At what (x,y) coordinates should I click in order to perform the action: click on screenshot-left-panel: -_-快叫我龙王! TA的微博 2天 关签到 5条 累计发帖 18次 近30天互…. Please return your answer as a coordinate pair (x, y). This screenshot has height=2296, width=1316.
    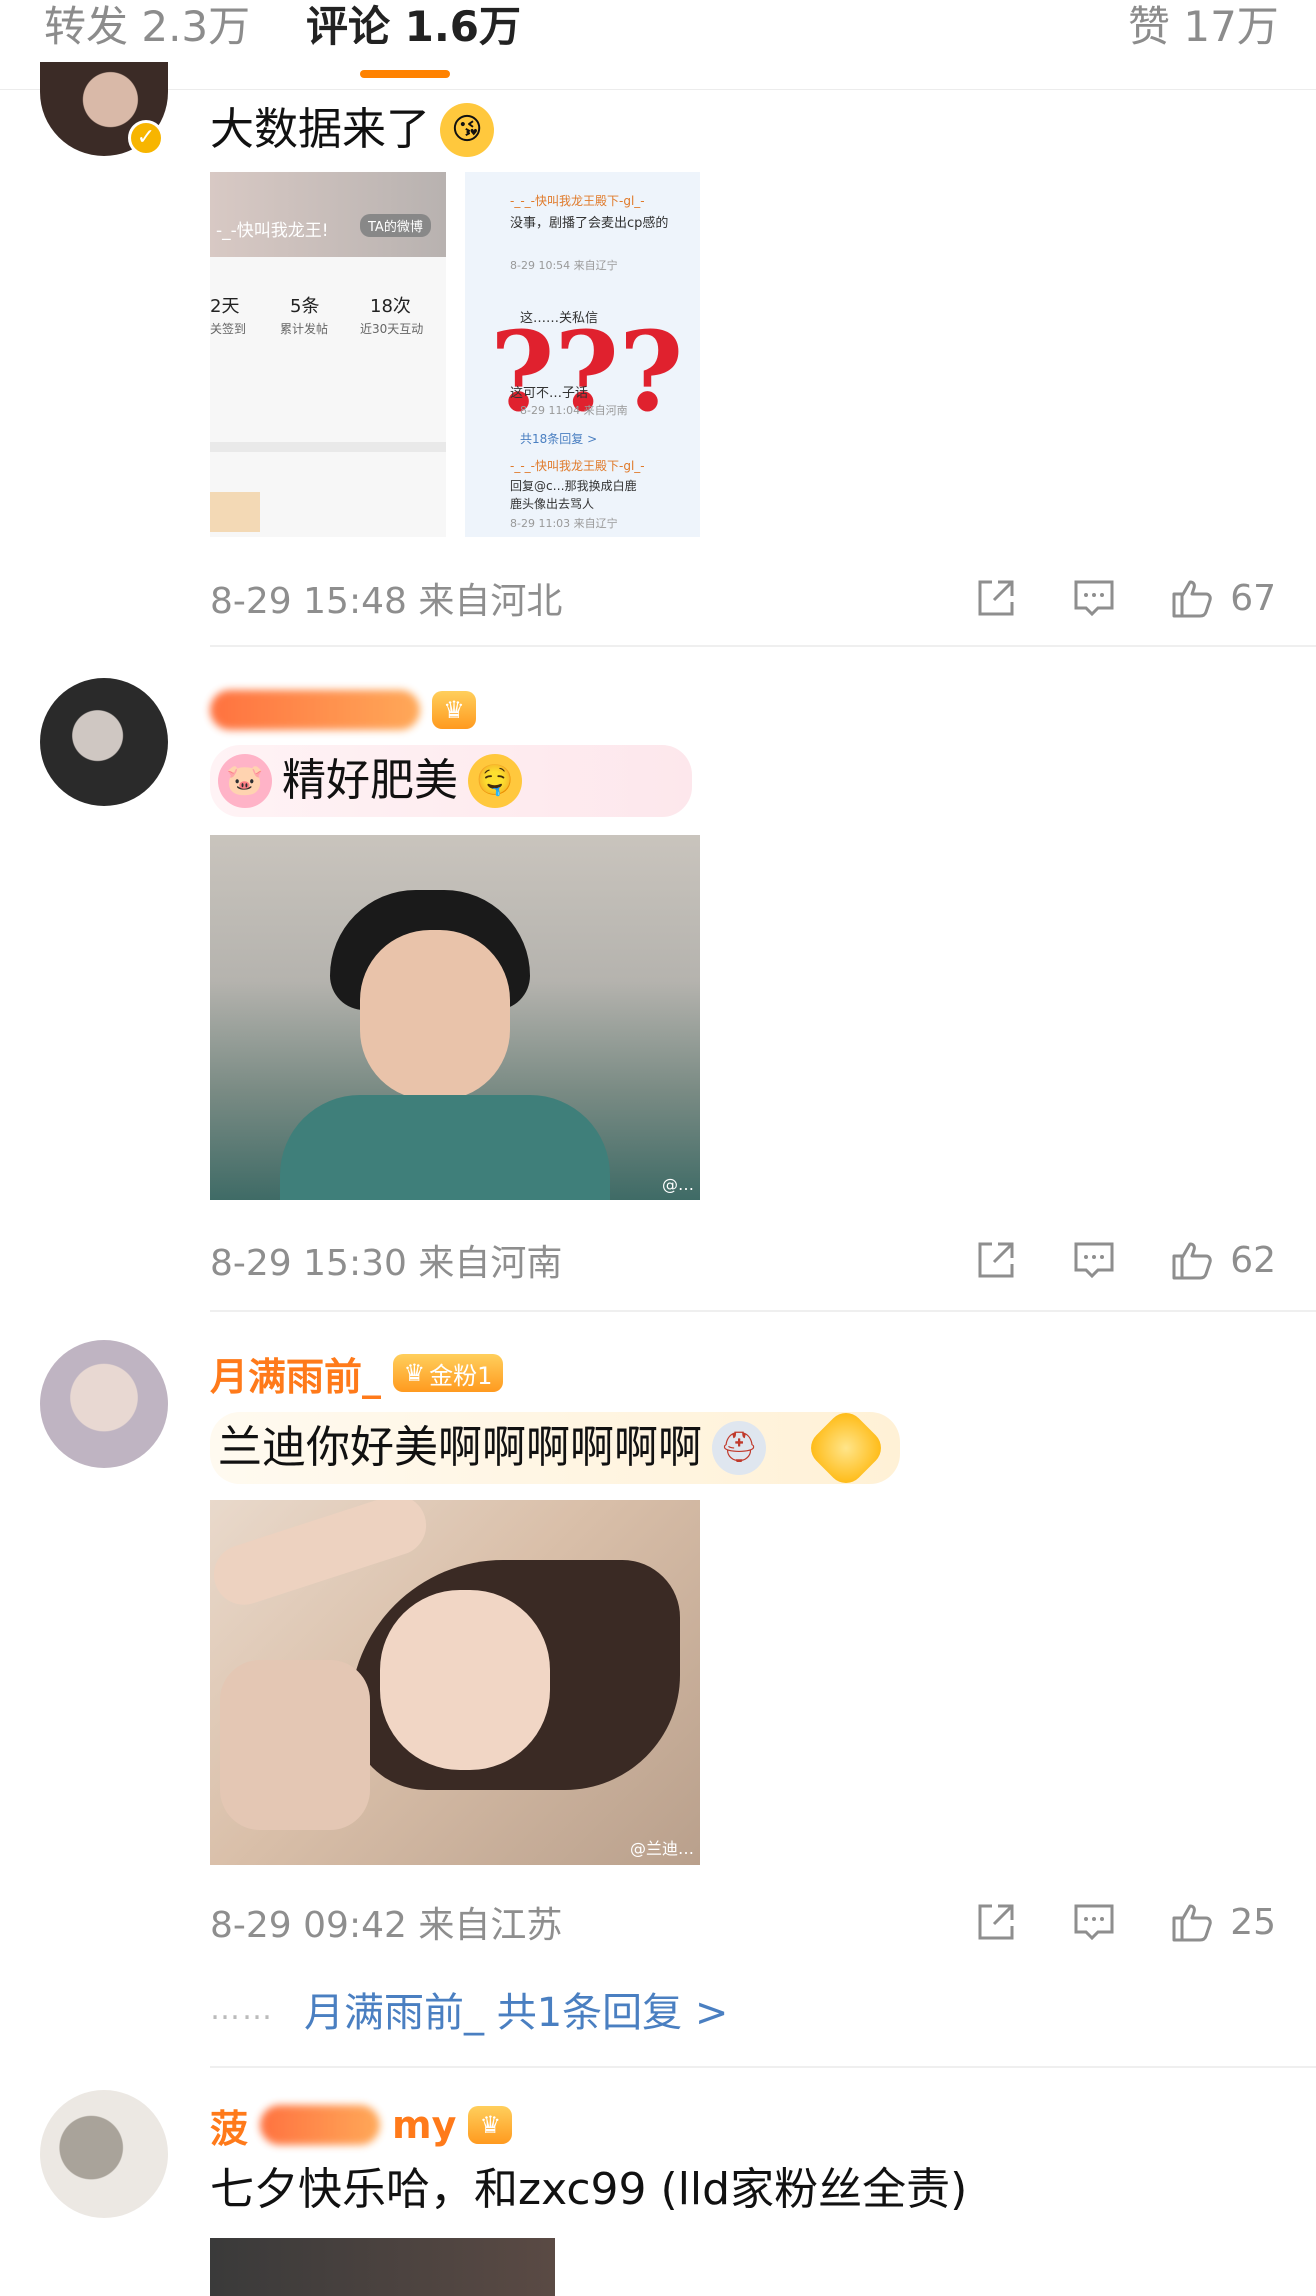
    Looking at the image, I should click on (328, 354).